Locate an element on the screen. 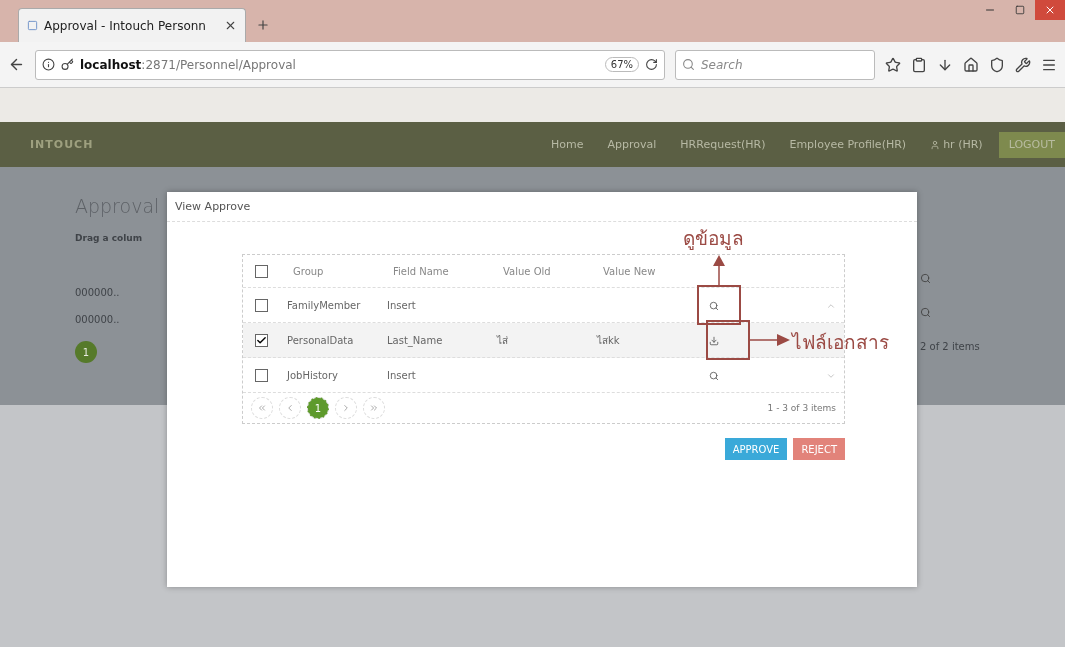 The height and width of the screenshot is (647, 1065). wrench-icon is located at coordinates (1023, 64).